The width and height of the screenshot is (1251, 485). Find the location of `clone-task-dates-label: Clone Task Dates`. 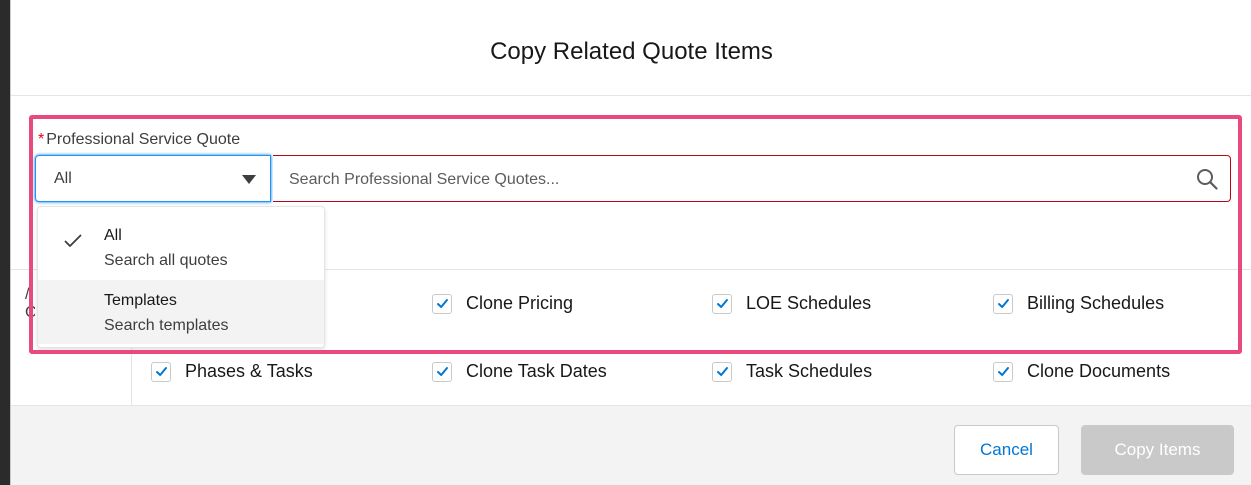

clone-task-dates-label: Clone Task Dates is located at coordinates (536, 371).